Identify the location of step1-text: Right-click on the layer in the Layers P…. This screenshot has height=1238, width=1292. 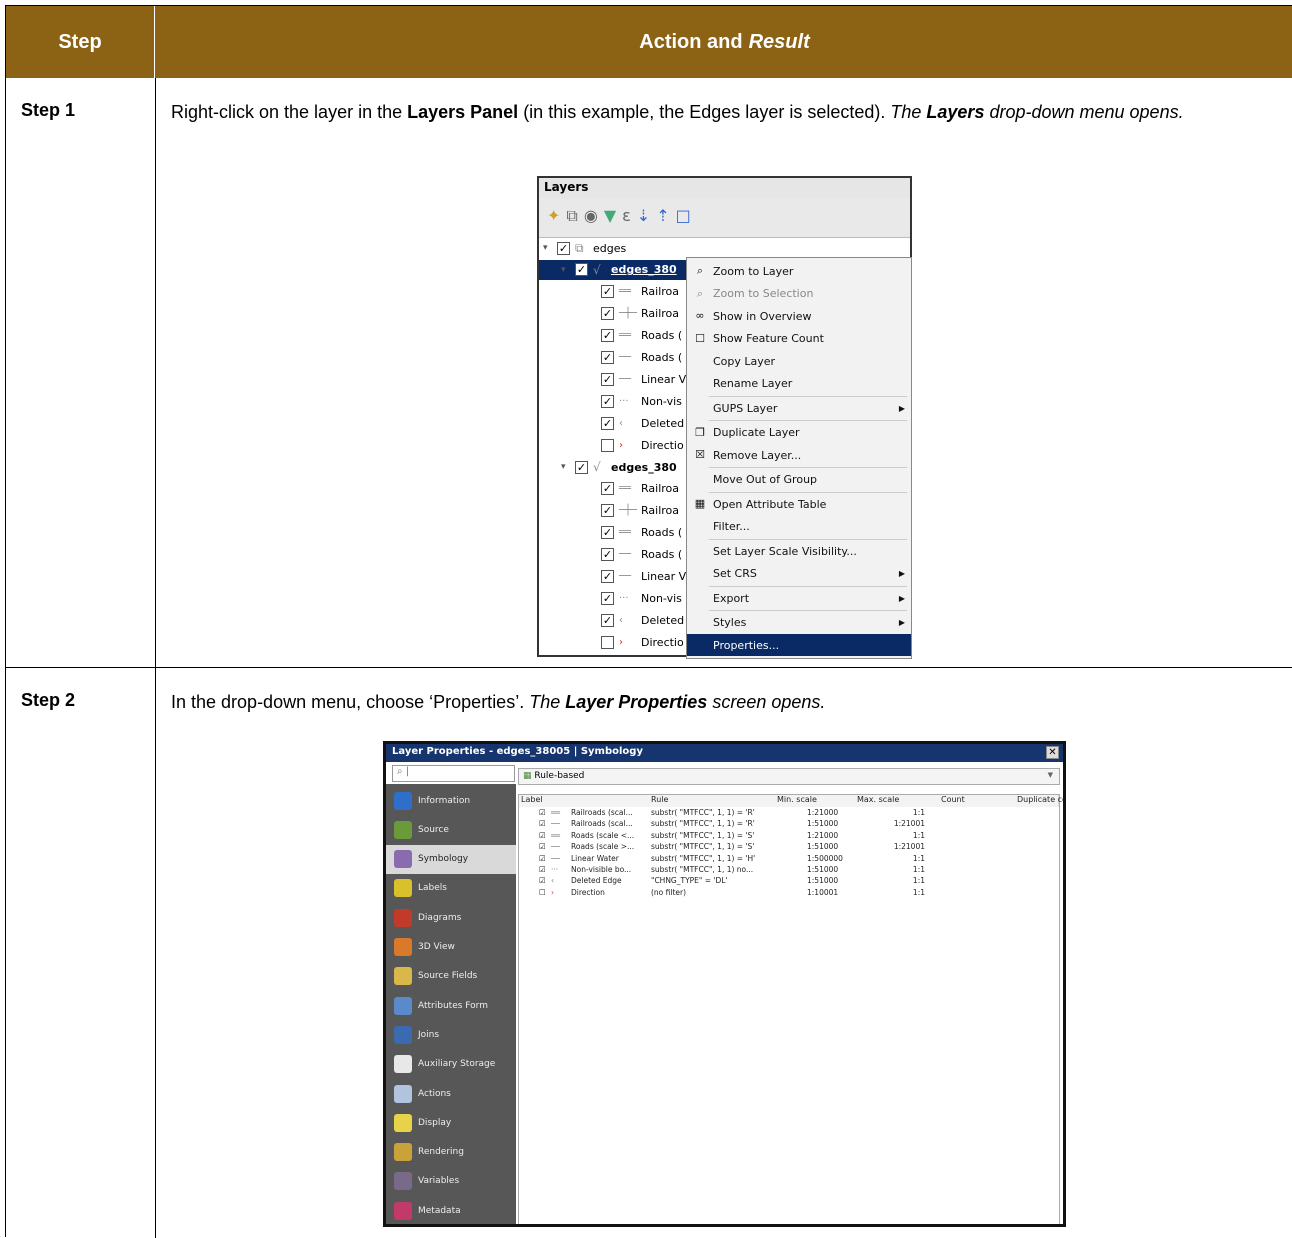
(677, 112).